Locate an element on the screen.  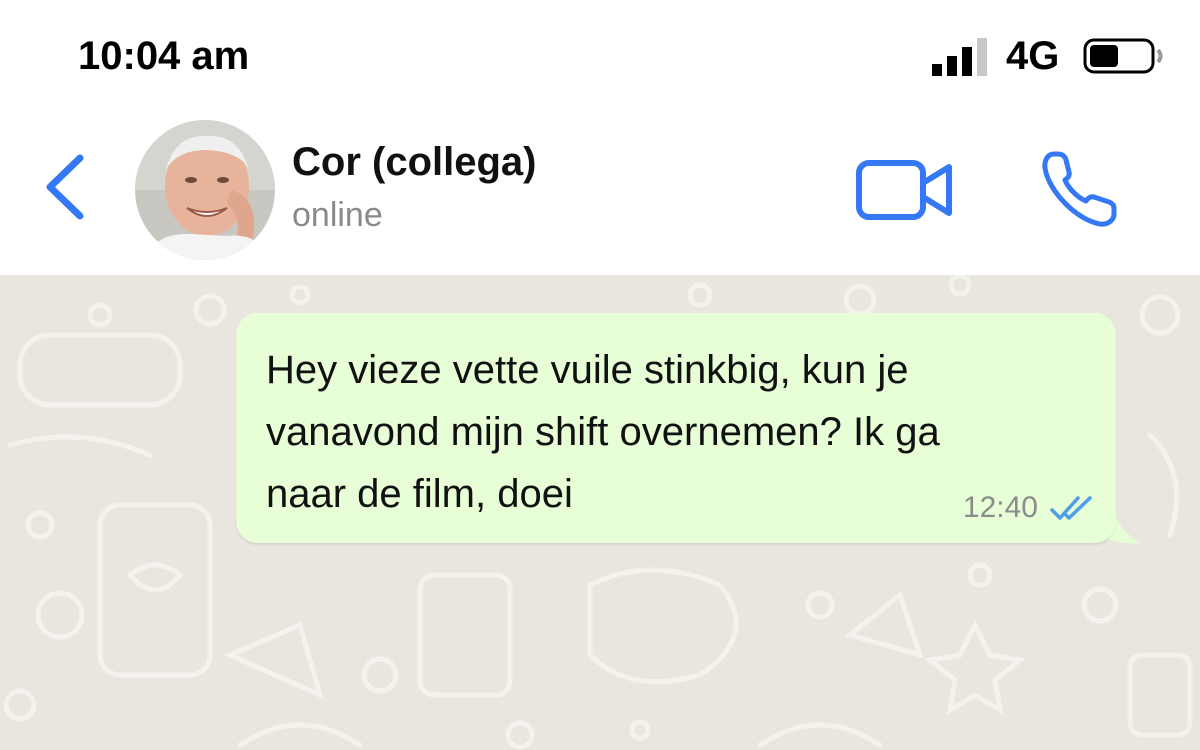
message-meta: 12:40 is located at coordinates (1029, 508).